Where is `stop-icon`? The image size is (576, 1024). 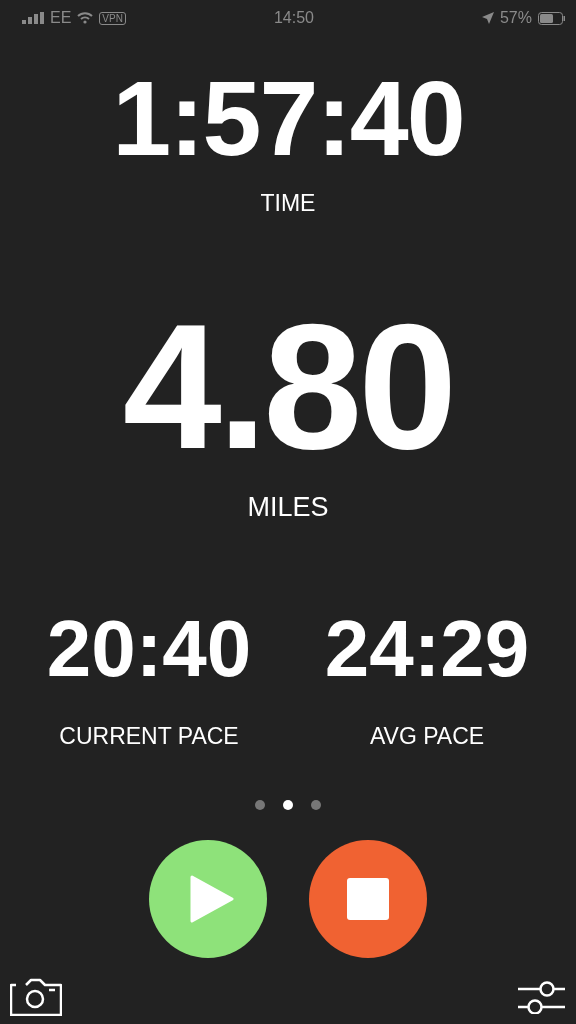 stop-icon is located at coordinates (368, 899).